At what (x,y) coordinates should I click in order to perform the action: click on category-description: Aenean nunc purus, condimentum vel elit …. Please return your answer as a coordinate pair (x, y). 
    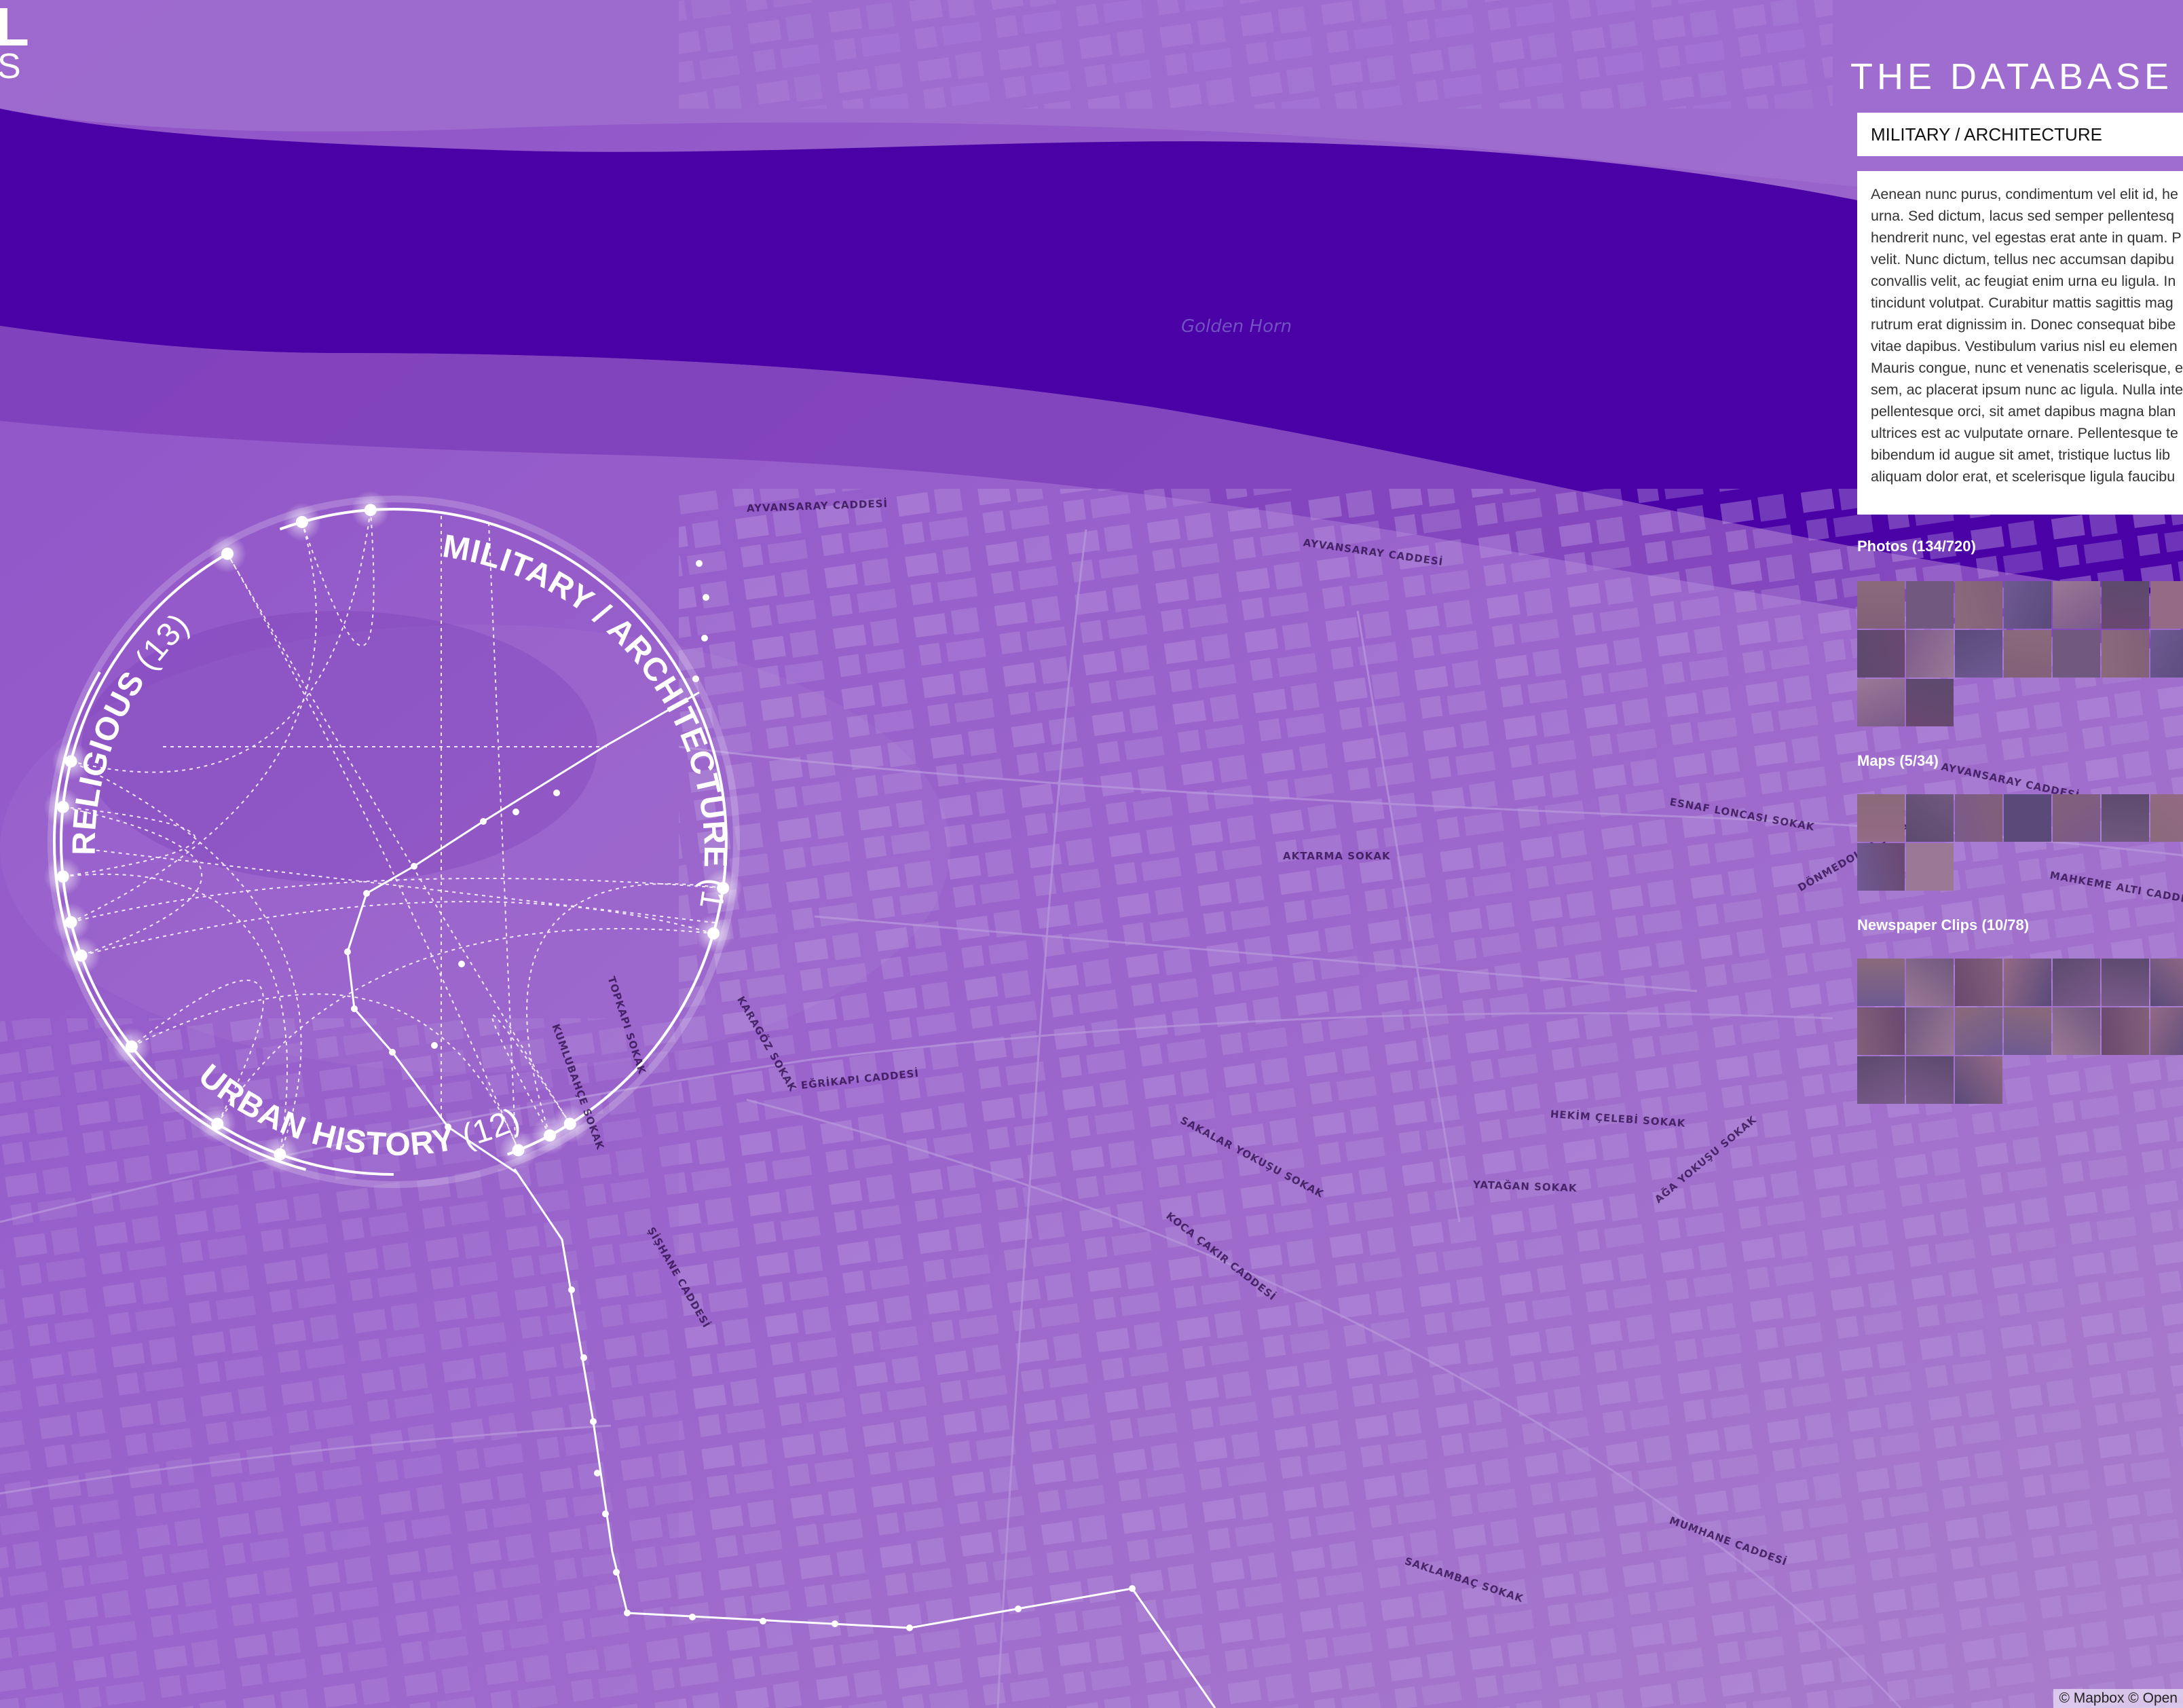
    Looking at the image, I should click on (2020, 343).